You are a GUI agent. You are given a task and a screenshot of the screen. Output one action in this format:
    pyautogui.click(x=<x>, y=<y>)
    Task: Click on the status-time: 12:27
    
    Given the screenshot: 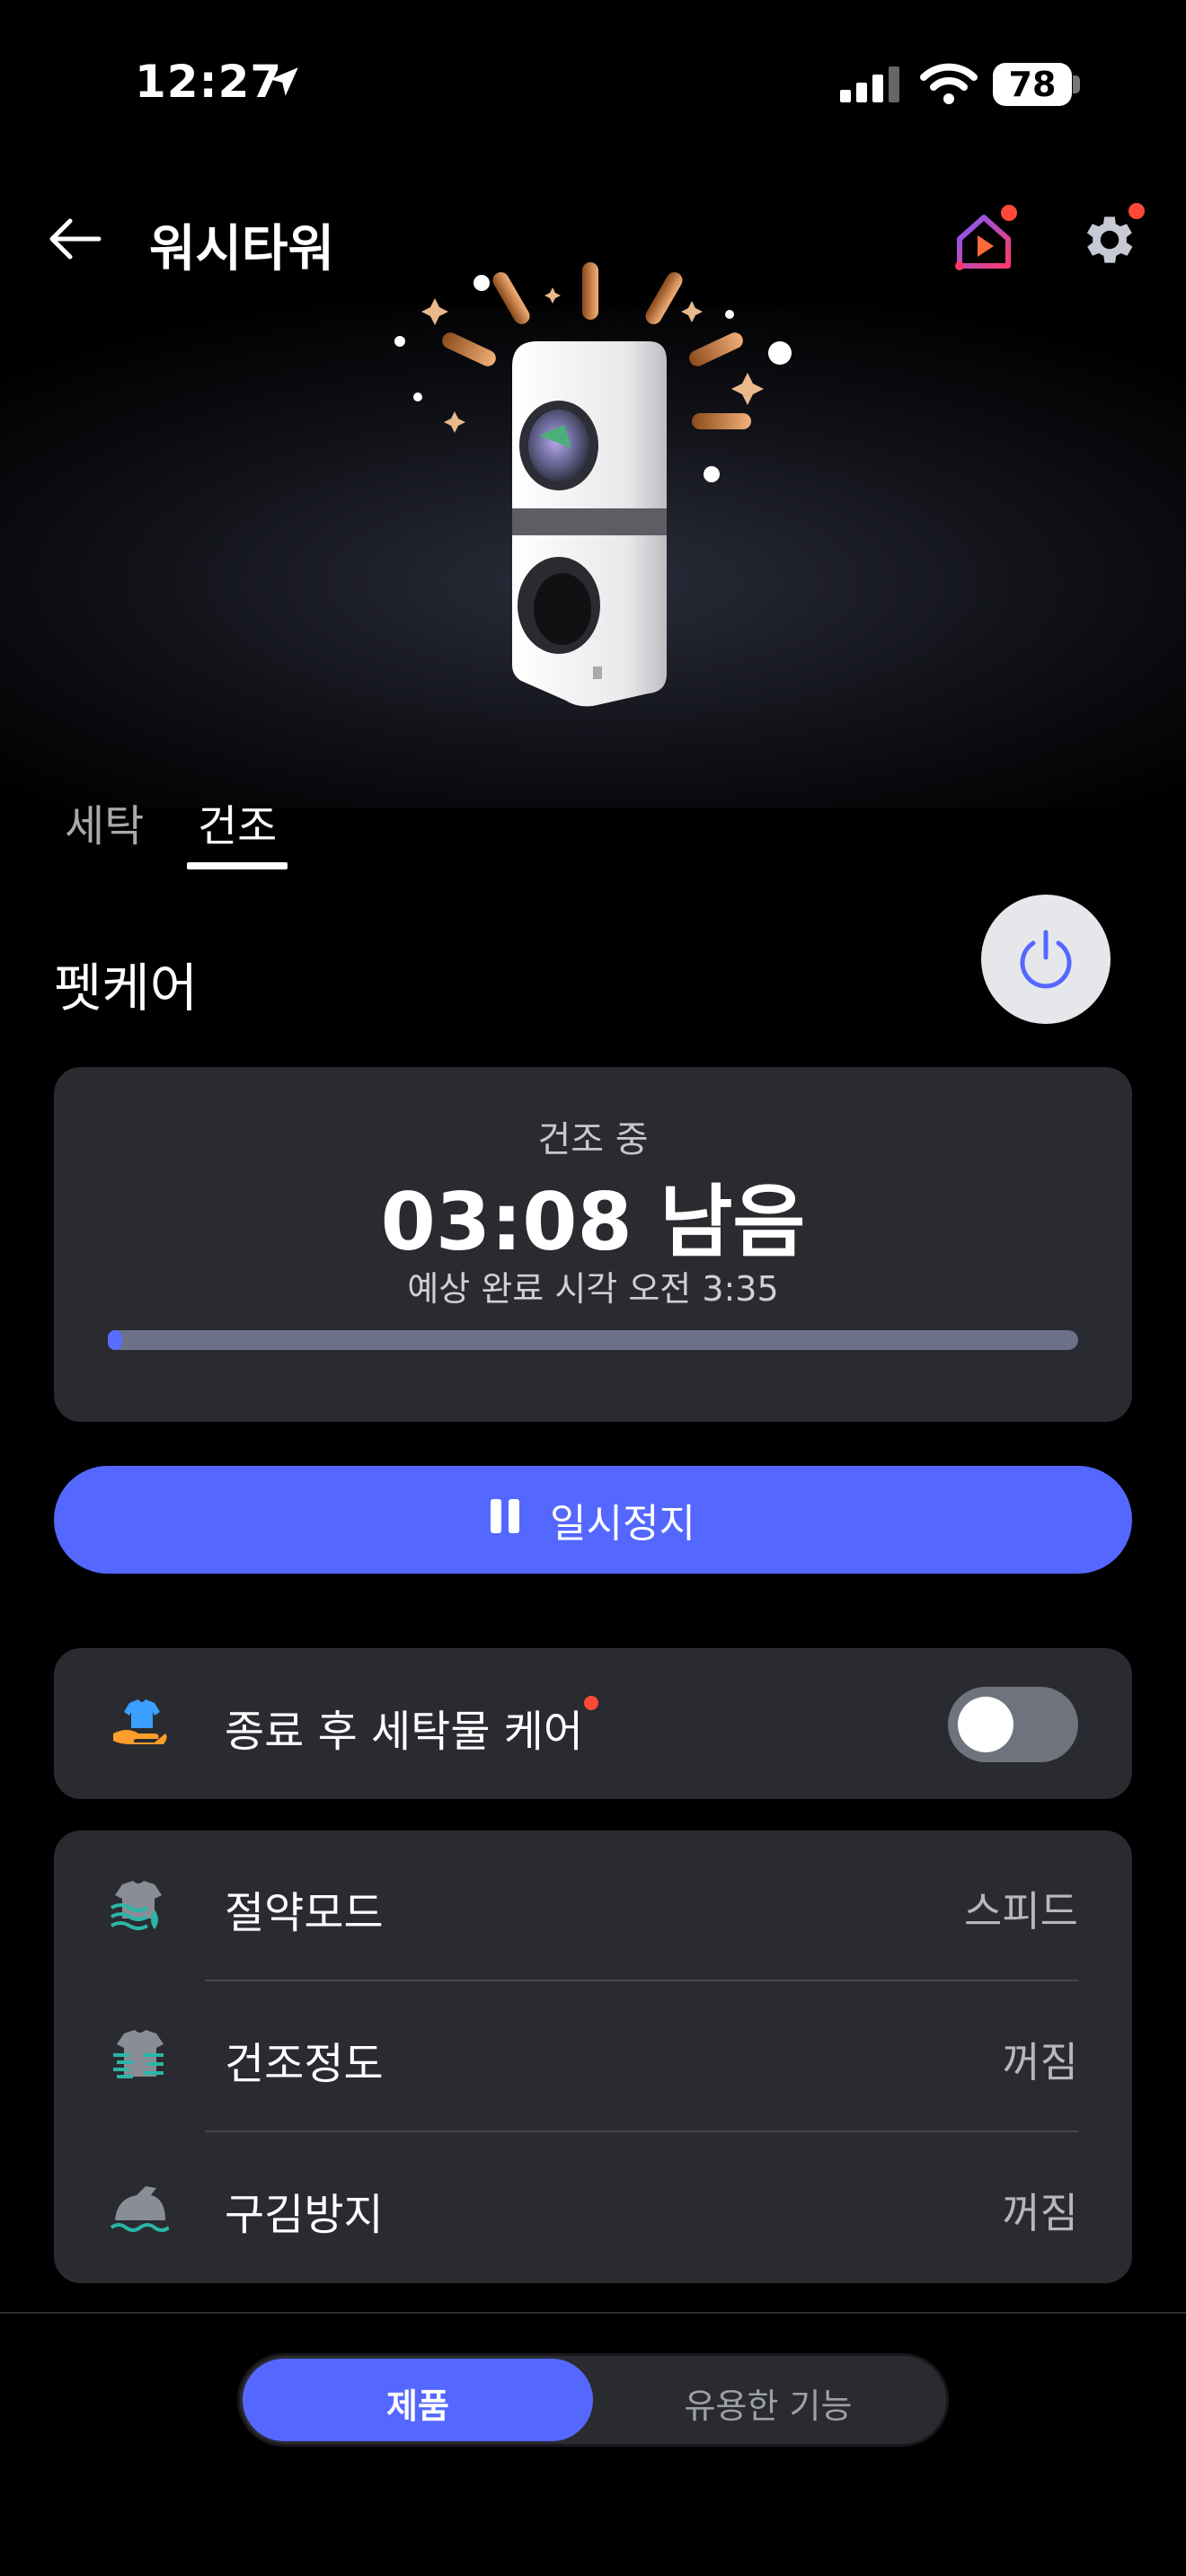 What is the action you would take?
    pyautogui.click(x=209, y=82)
    